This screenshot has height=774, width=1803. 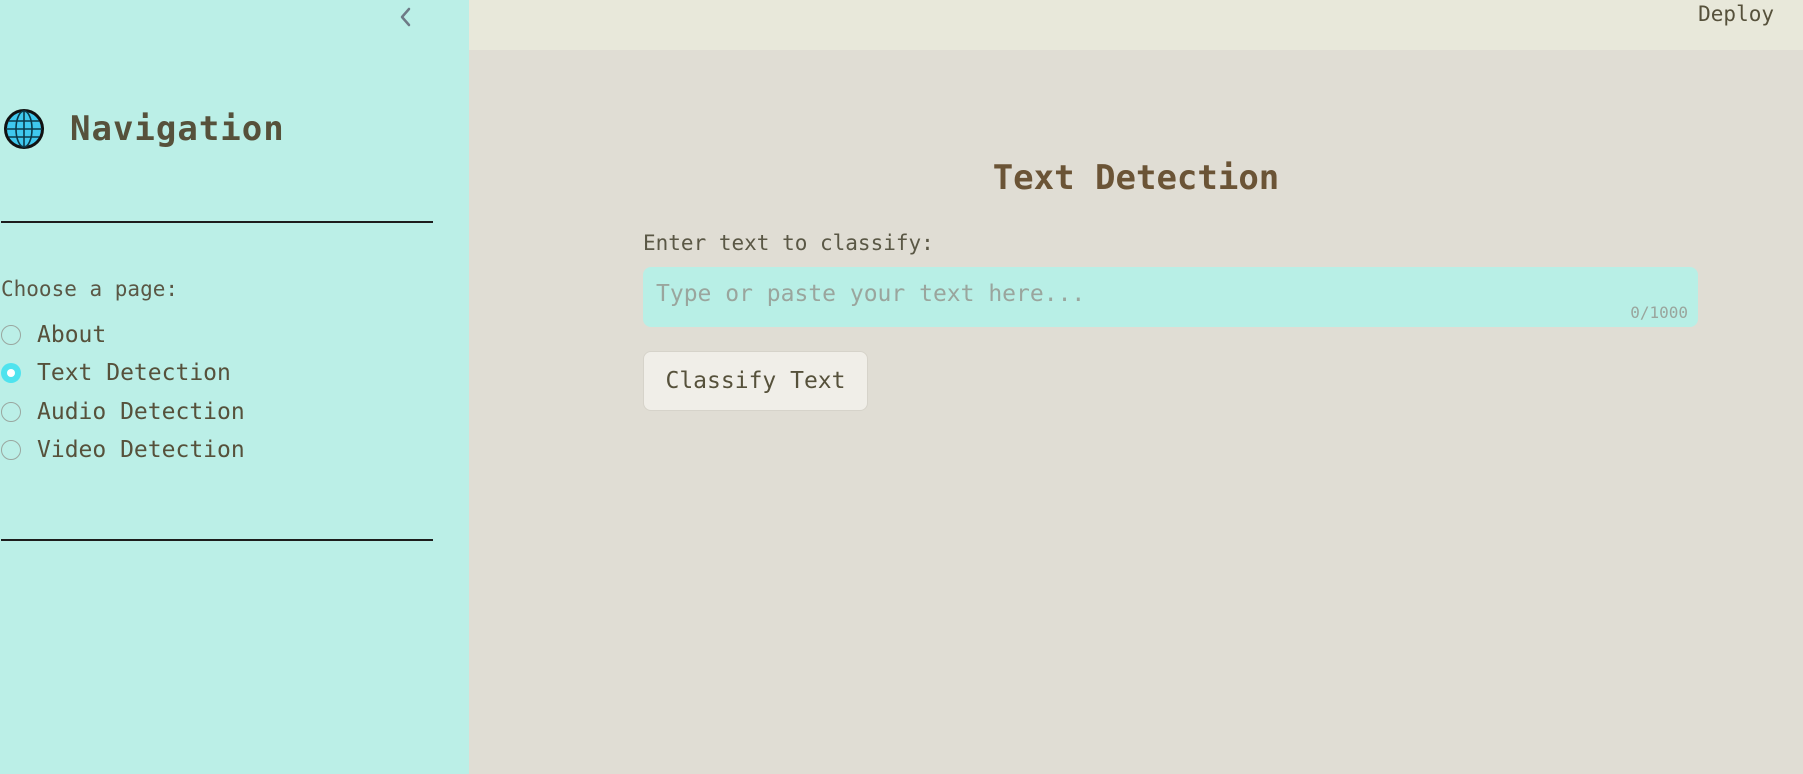 I want to click on radio-option-text-detection: Text Detection, so click(x=123, y=373).